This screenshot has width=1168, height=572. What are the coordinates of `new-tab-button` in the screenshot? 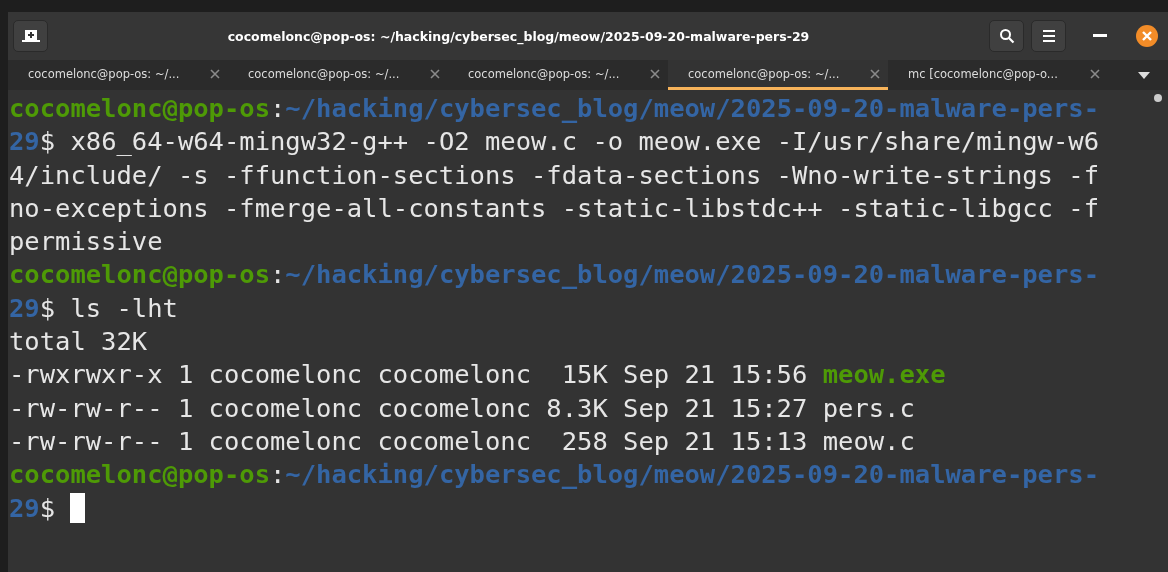 It's located at (30, 36).